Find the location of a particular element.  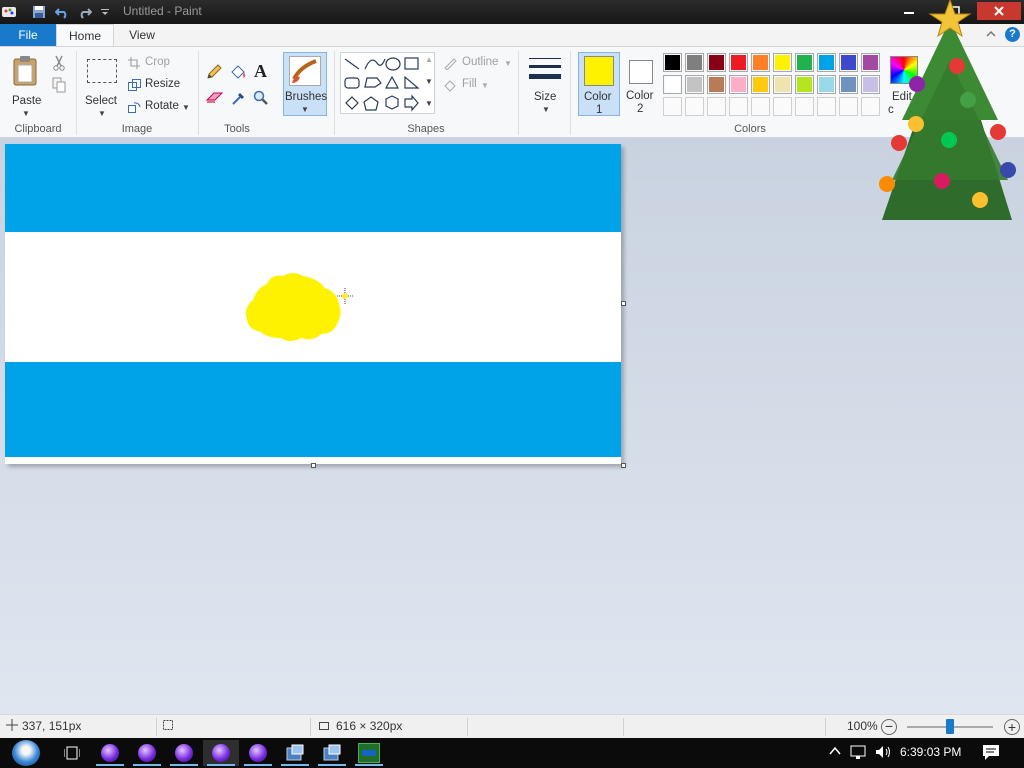

shapes-scroll-down-icon: ▼ is located at coordinates (429, 81).